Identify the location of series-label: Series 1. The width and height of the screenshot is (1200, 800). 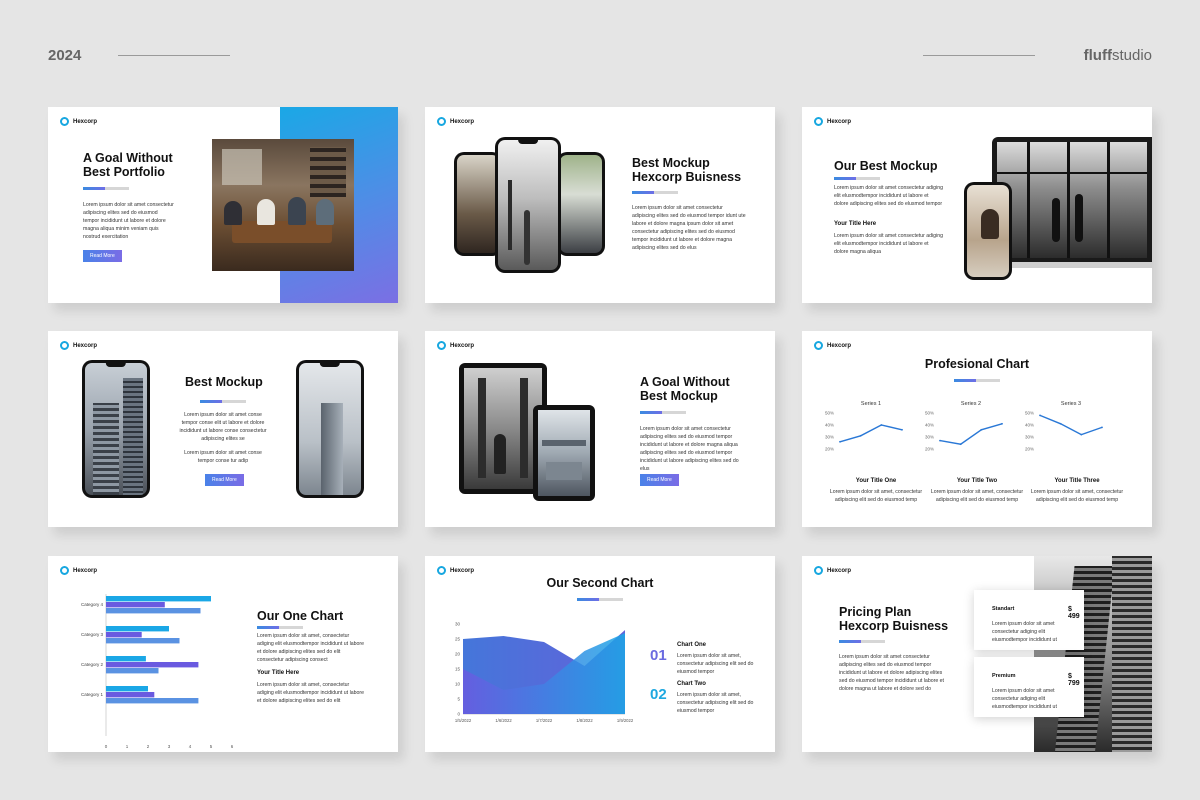
(871, 404).